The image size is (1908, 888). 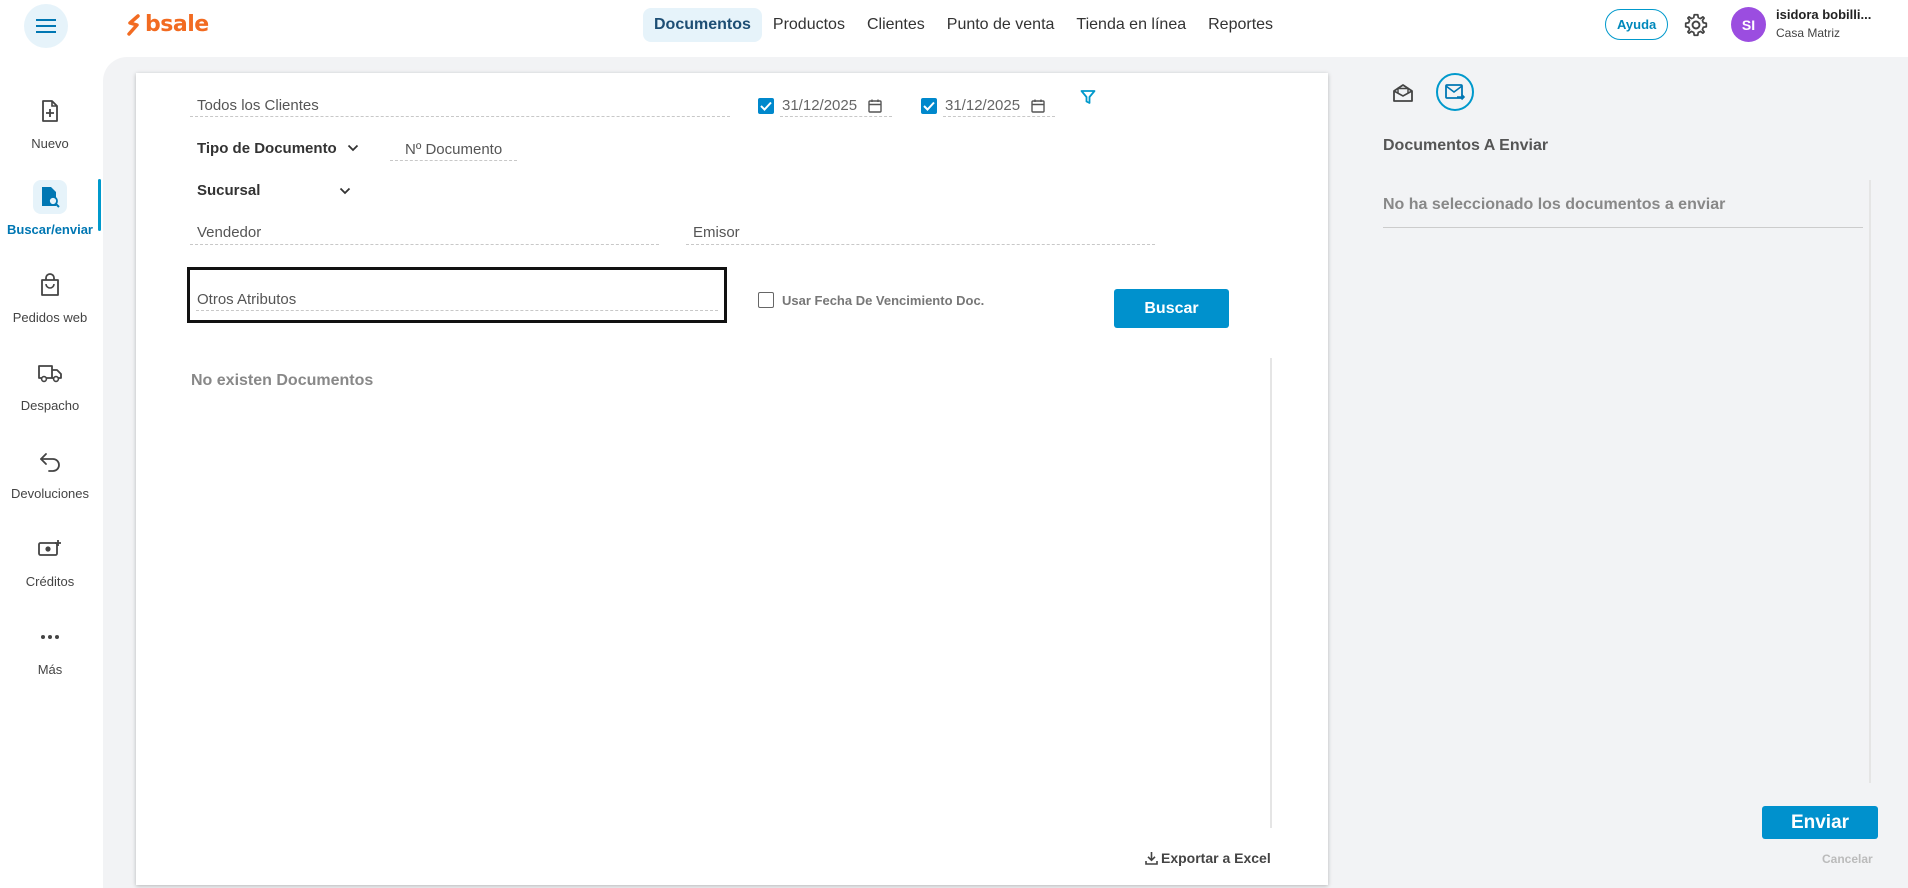 I want to click on sidebar-item-nuevo: Nuevo, so click(x=50, y=134).